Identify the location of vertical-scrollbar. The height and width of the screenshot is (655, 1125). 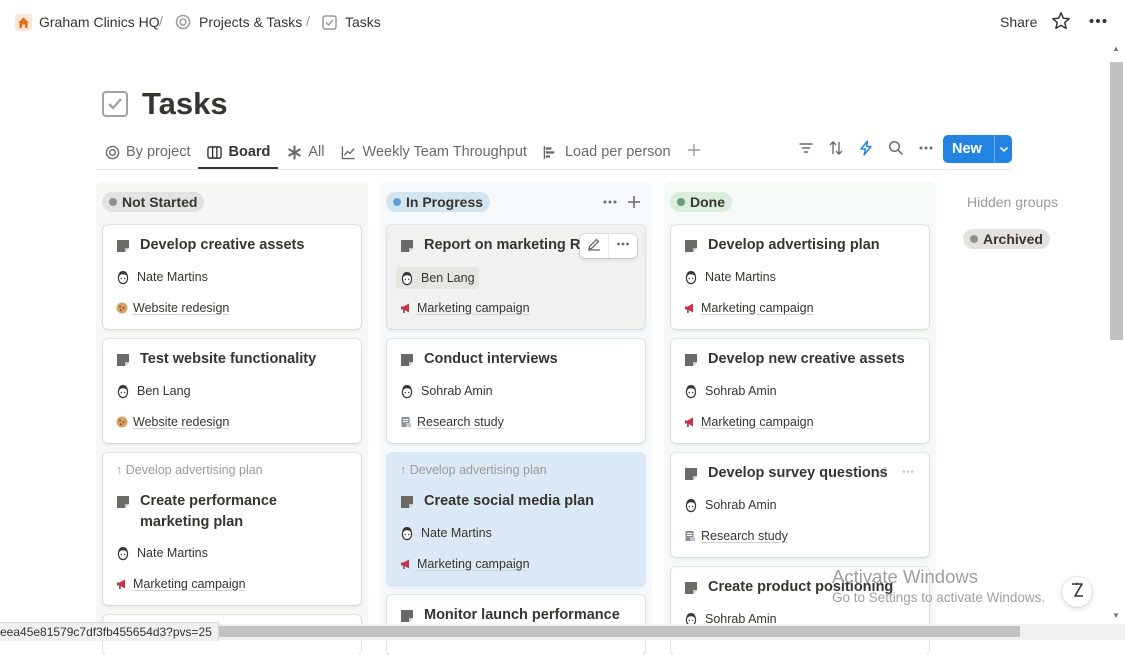
(1116, 201).